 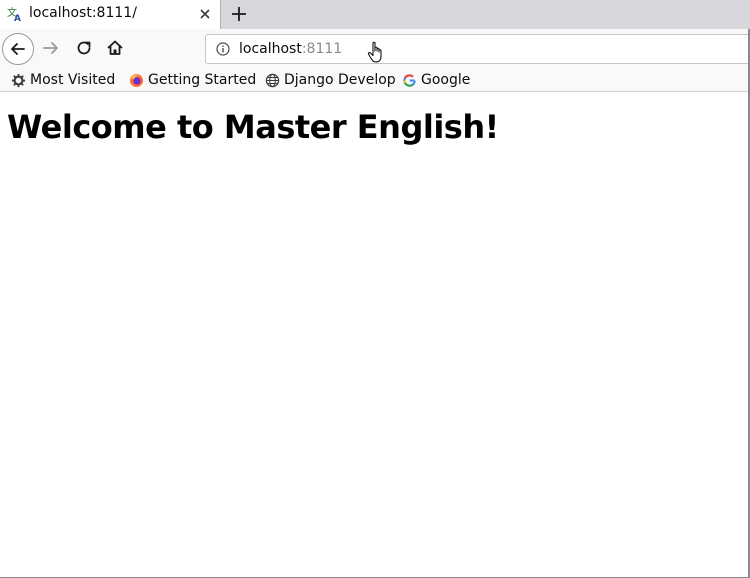 I want to click on info-icon, so click(x=223, y=49).